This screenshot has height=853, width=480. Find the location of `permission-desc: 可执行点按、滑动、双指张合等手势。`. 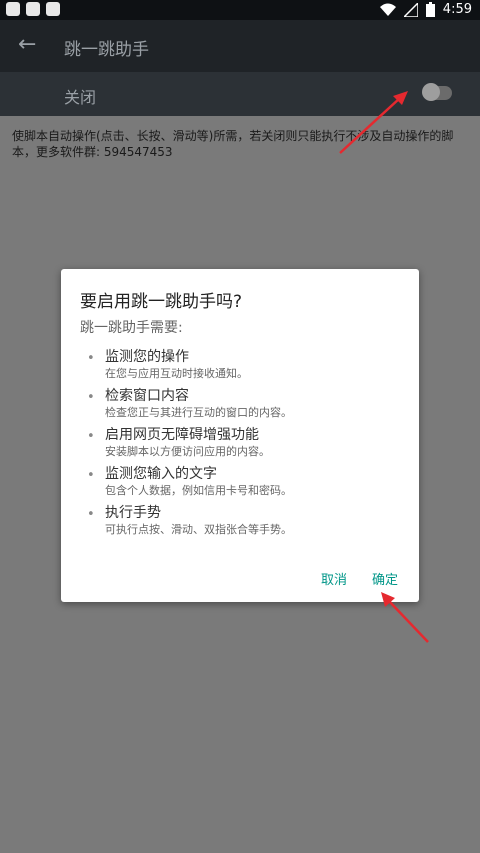

permission-desc: 可执行点按、滑动、双指张合等手势。 is located at coordinates (198, 529).